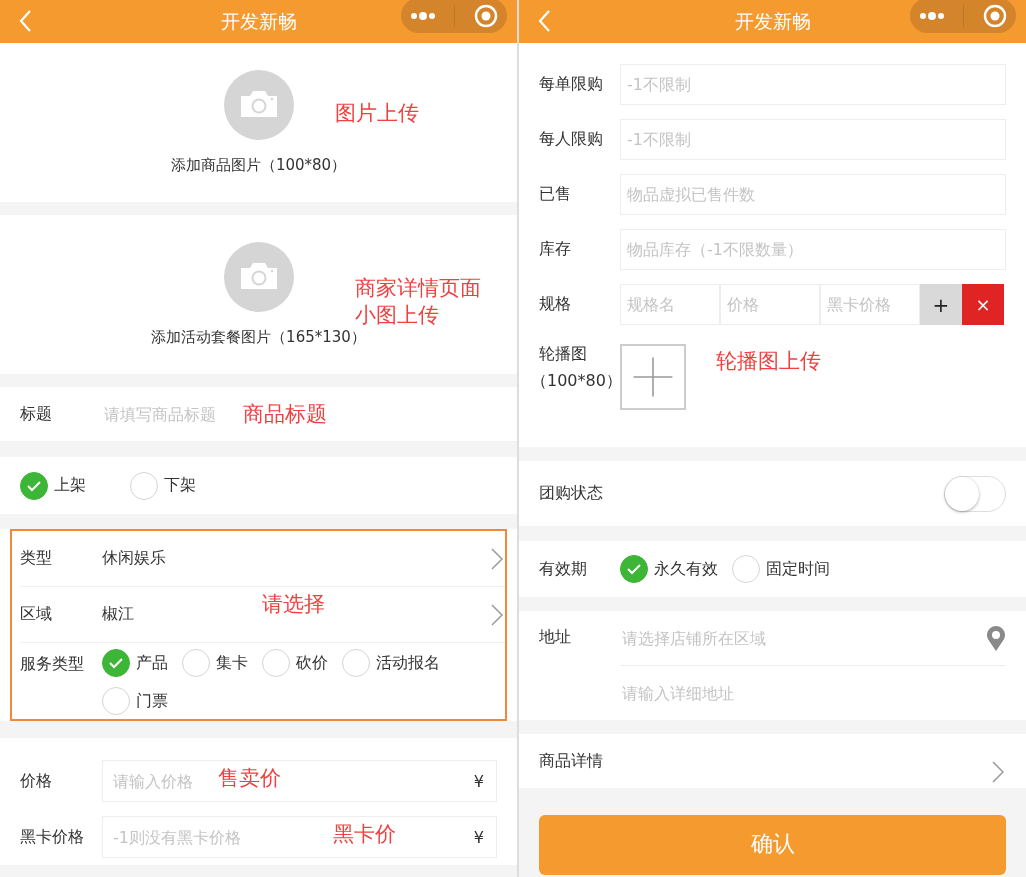  Describe the element at coordinates (293, 604) in the screenshot. I see `annotation-text: 请选择` at that location.